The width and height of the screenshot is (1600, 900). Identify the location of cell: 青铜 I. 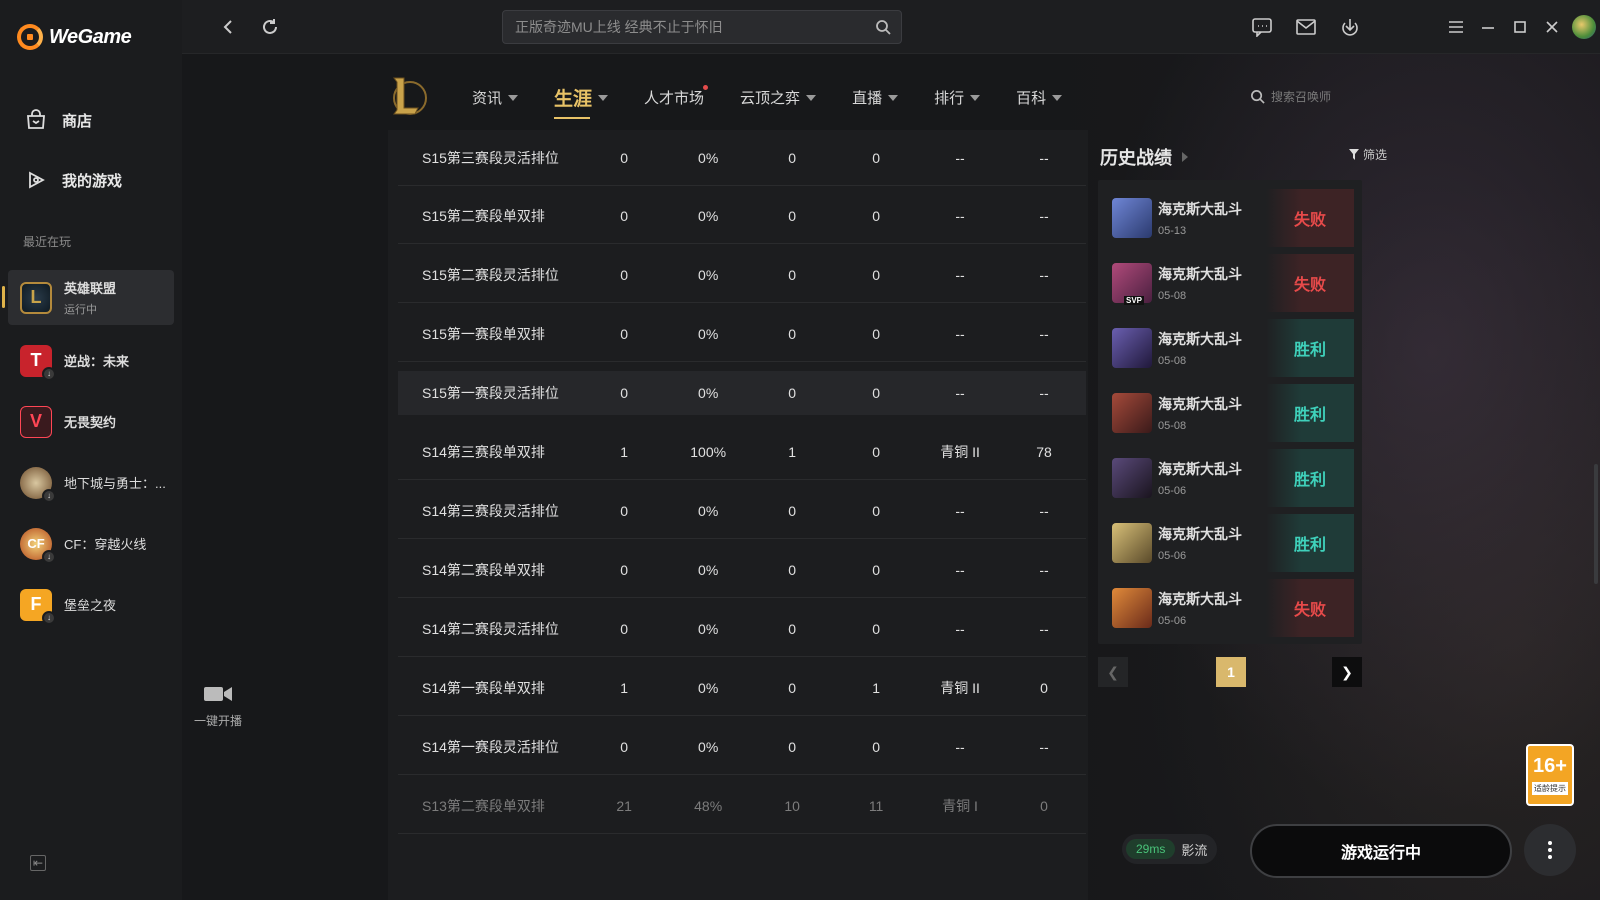
(960, 805).